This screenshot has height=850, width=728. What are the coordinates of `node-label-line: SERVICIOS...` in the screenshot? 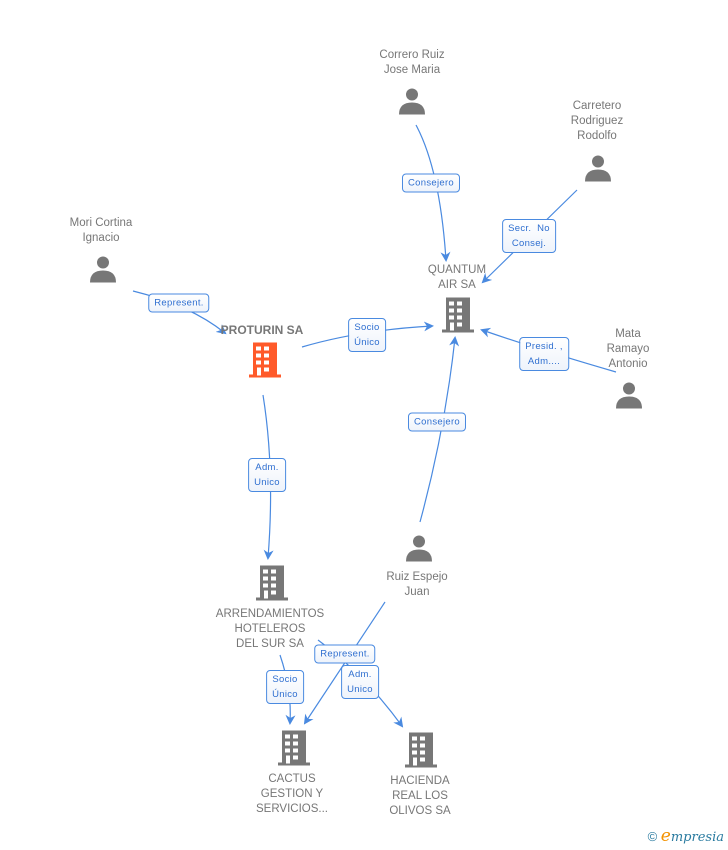 It's located at (292, 809).